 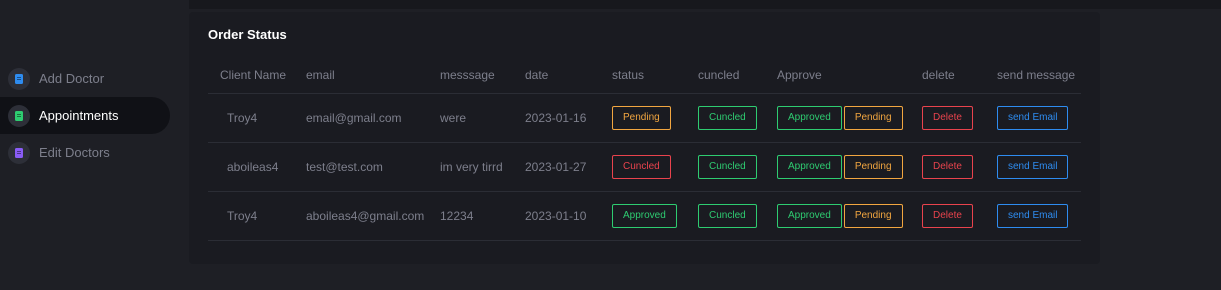 I want to click on sidebar-item-appointments: Appointments, so click(x=85, y=115).